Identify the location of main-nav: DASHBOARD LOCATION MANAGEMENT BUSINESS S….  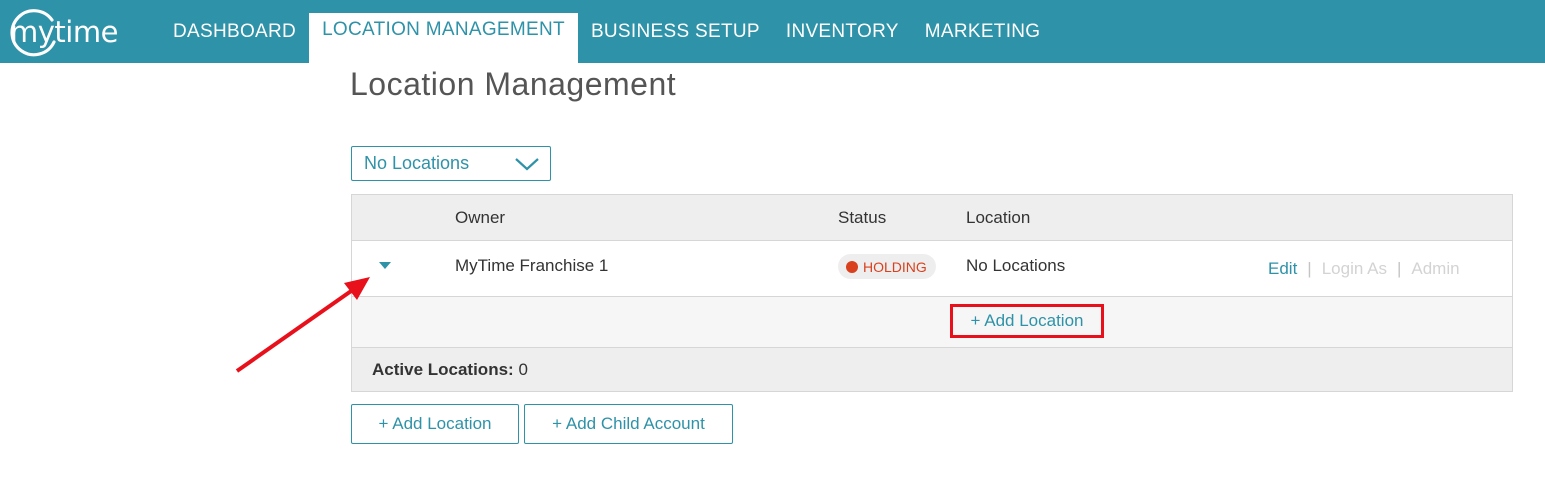
(606, 31).